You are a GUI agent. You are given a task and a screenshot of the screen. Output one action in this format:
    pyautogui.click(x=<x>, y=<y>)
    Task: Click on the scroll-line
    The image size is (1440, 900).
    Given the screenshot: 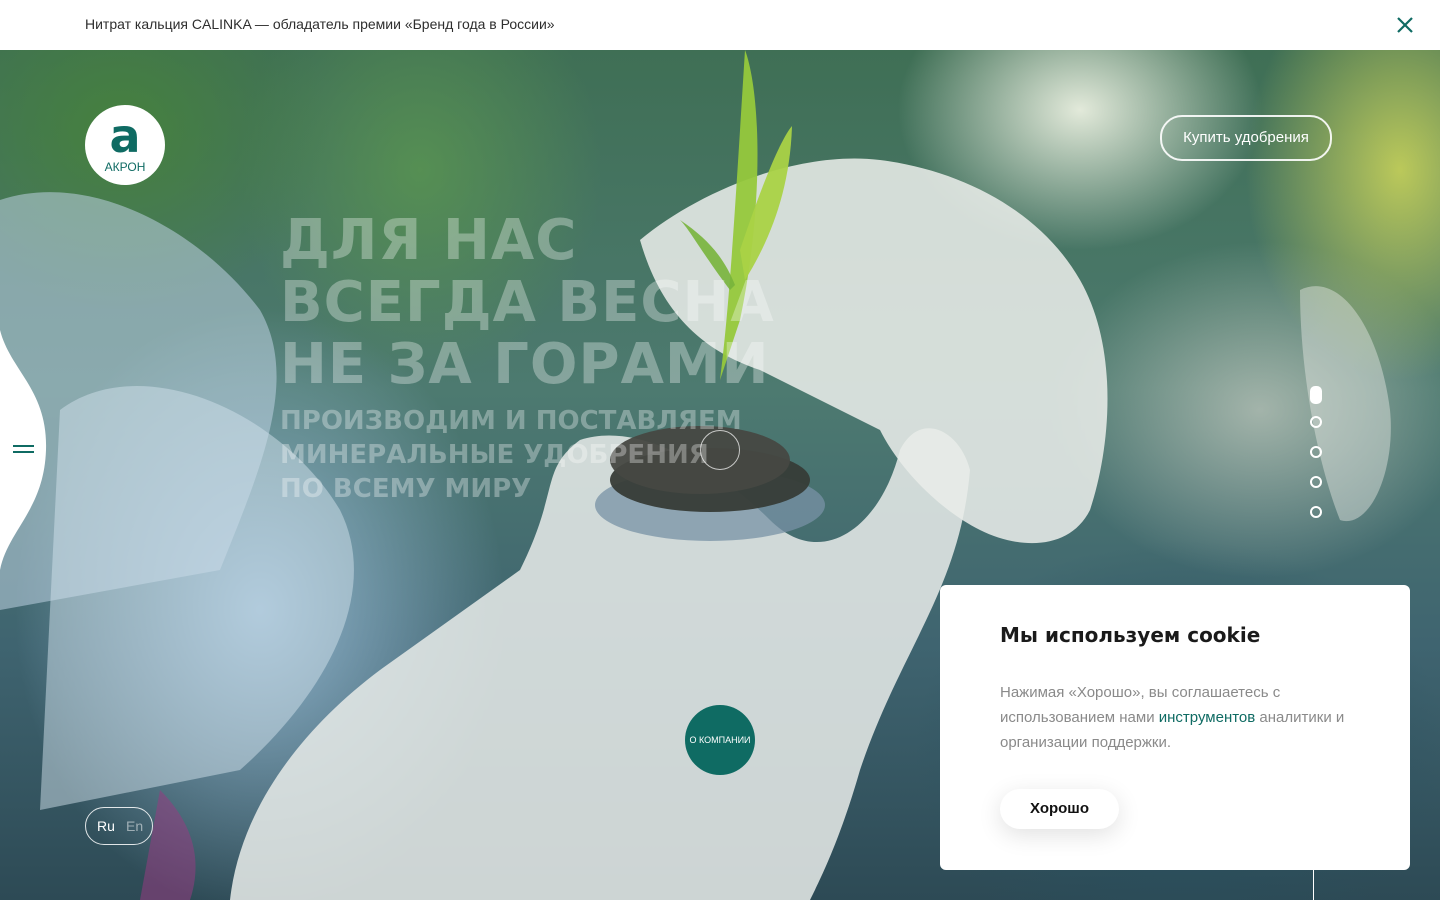 What is the action you would take?
    pyautogui.click(x=1313, y=885)
    